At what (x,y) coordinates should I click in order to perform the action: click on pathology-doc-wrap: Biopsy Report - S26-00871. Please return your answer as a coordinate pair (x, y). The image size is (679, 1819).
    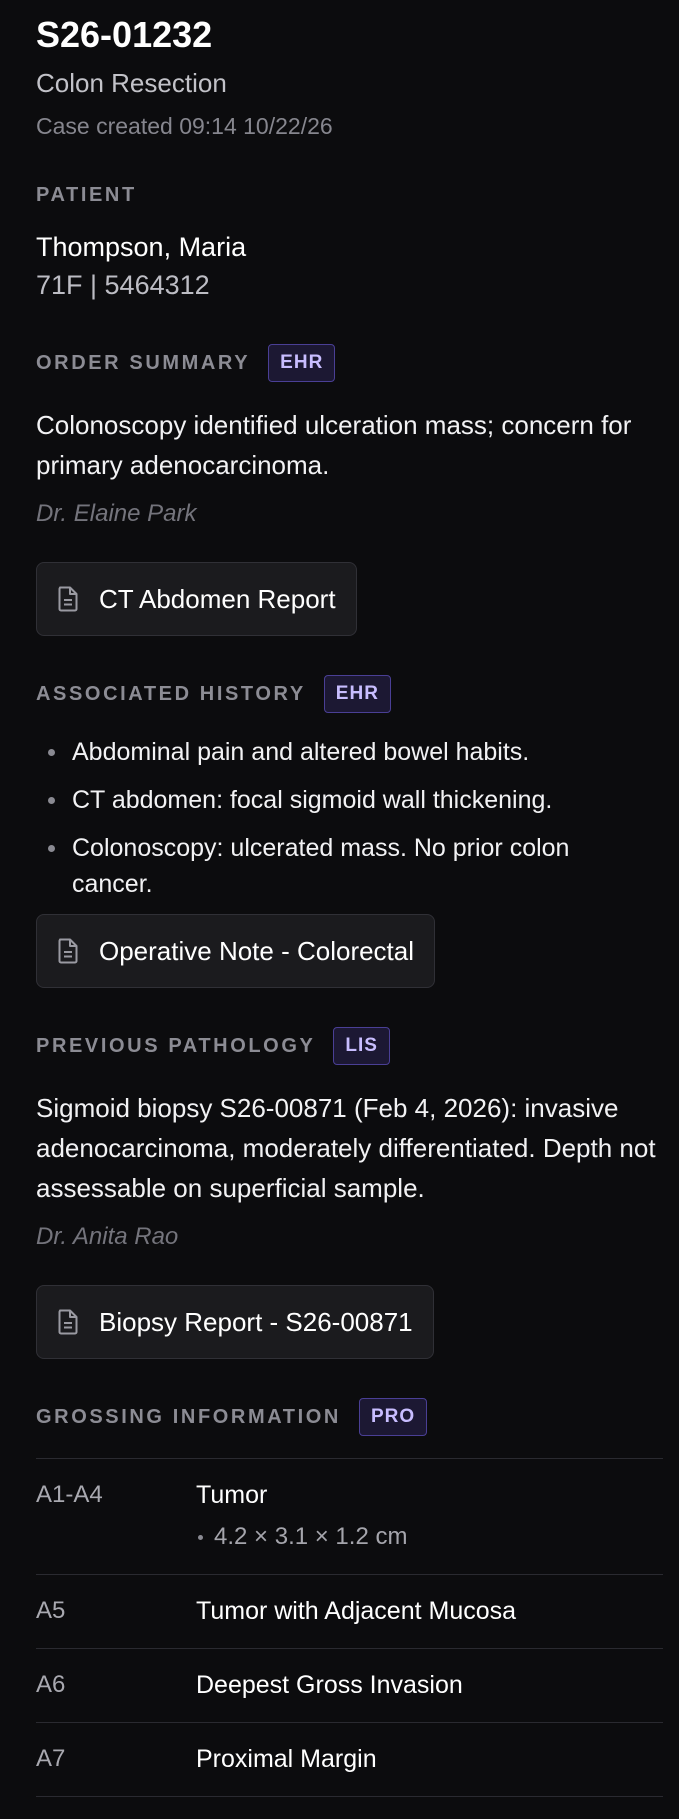
    Looking at the image, I should click on (357, 1322).